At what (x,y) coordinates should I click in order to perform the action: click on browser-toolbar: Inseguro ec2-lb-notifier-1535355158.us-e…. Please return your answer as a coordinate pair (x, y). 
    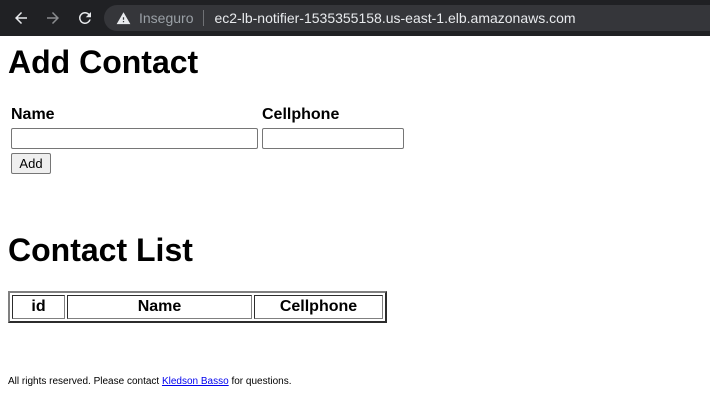
    Looking at the image, I should click on (355, 18).